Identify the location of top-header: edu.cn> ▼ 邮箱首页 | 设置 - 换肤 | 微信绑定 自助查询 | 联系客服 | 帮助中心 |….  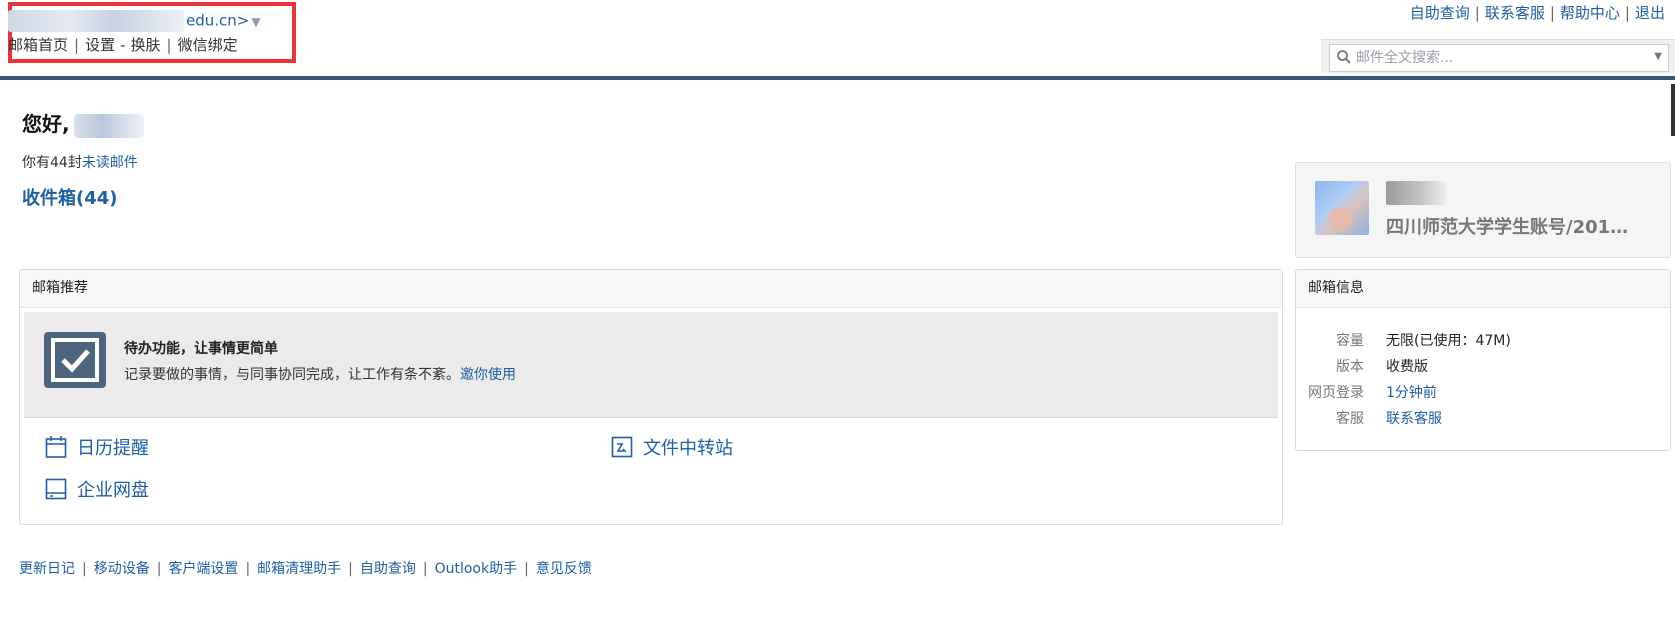
(837, 38).